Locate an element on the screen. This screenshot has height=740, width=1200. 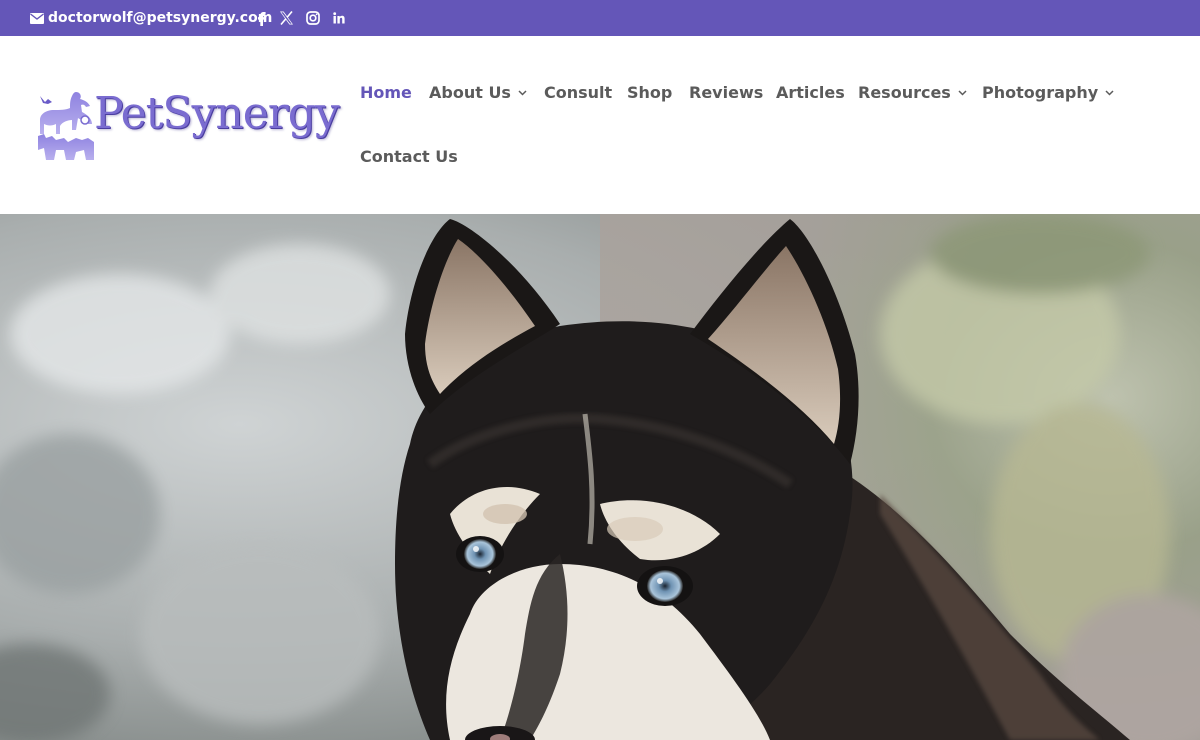
nav-label: About Us is located at coordinates (470, 92).